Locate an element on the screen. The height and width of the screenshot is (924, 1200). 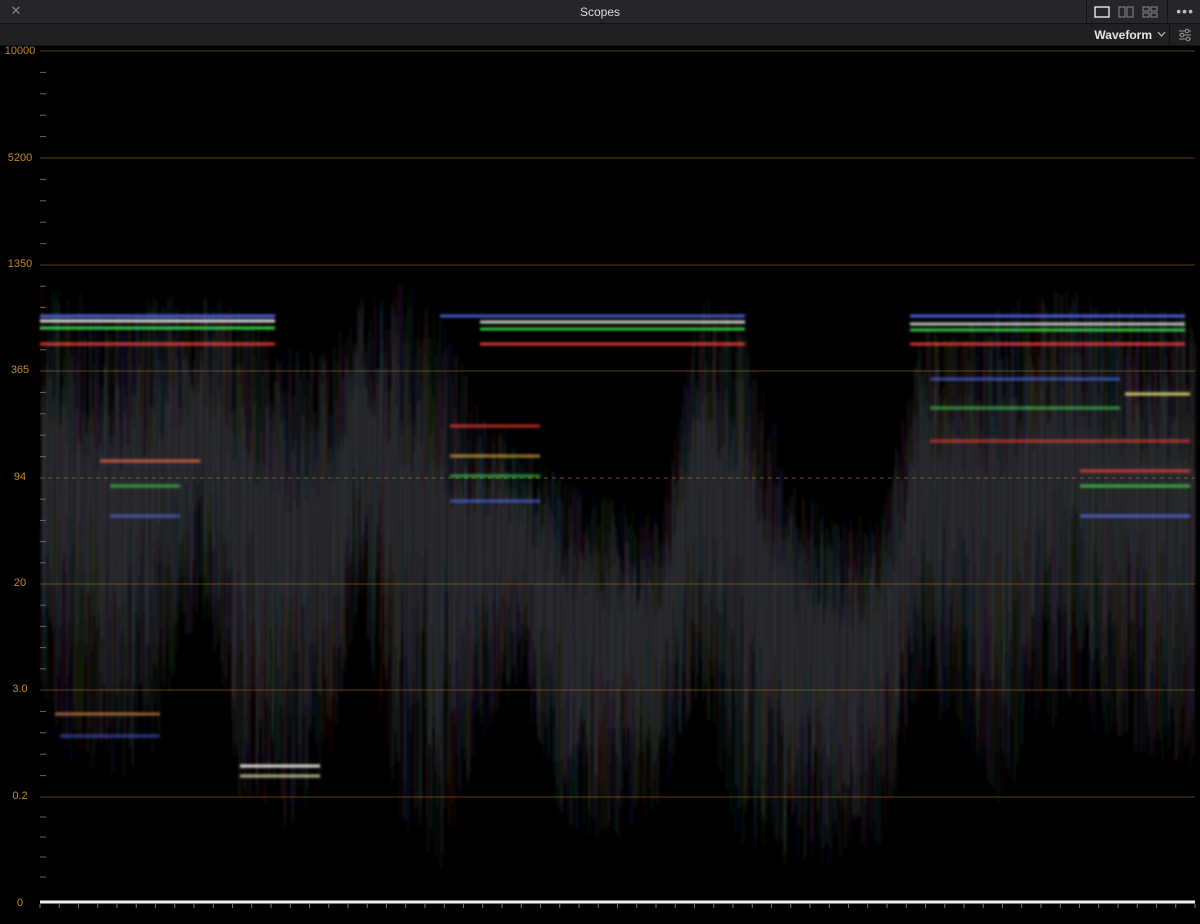
more-horizontal-icon: ••• is located at coordinates (1185, 12).